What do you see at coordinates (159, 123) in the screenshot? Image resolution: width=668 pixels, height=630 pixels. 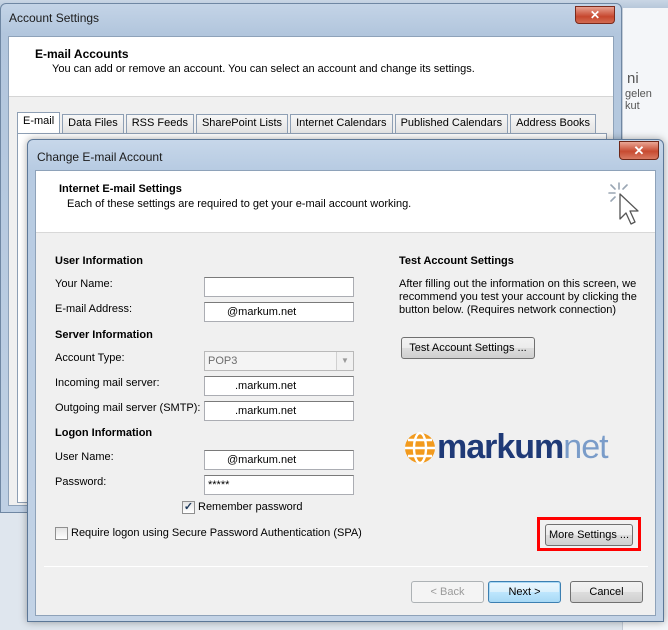 I see `tab-rss-feeds: RSS Feeds` at bounding box center [159, 123].